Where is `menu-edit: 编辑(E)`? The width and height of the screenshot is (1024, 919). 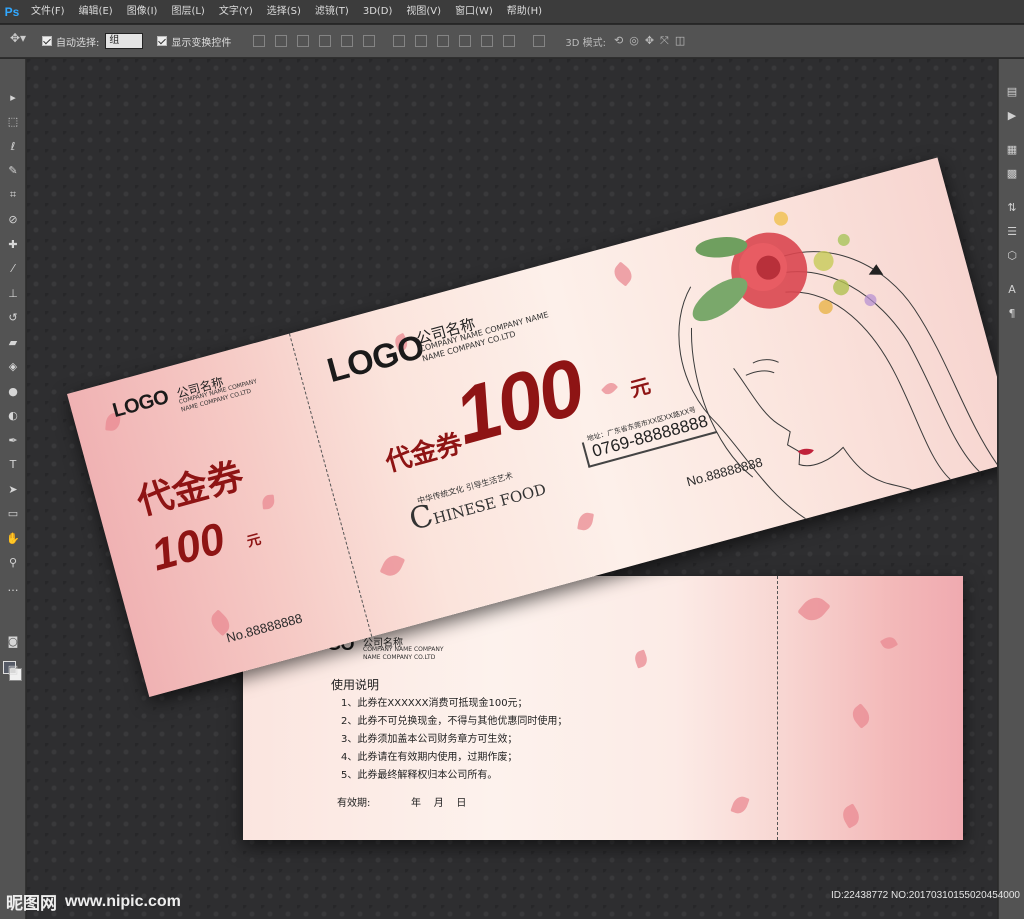
menu-edit: 编辑(E) is located at coordinates (96, 12).